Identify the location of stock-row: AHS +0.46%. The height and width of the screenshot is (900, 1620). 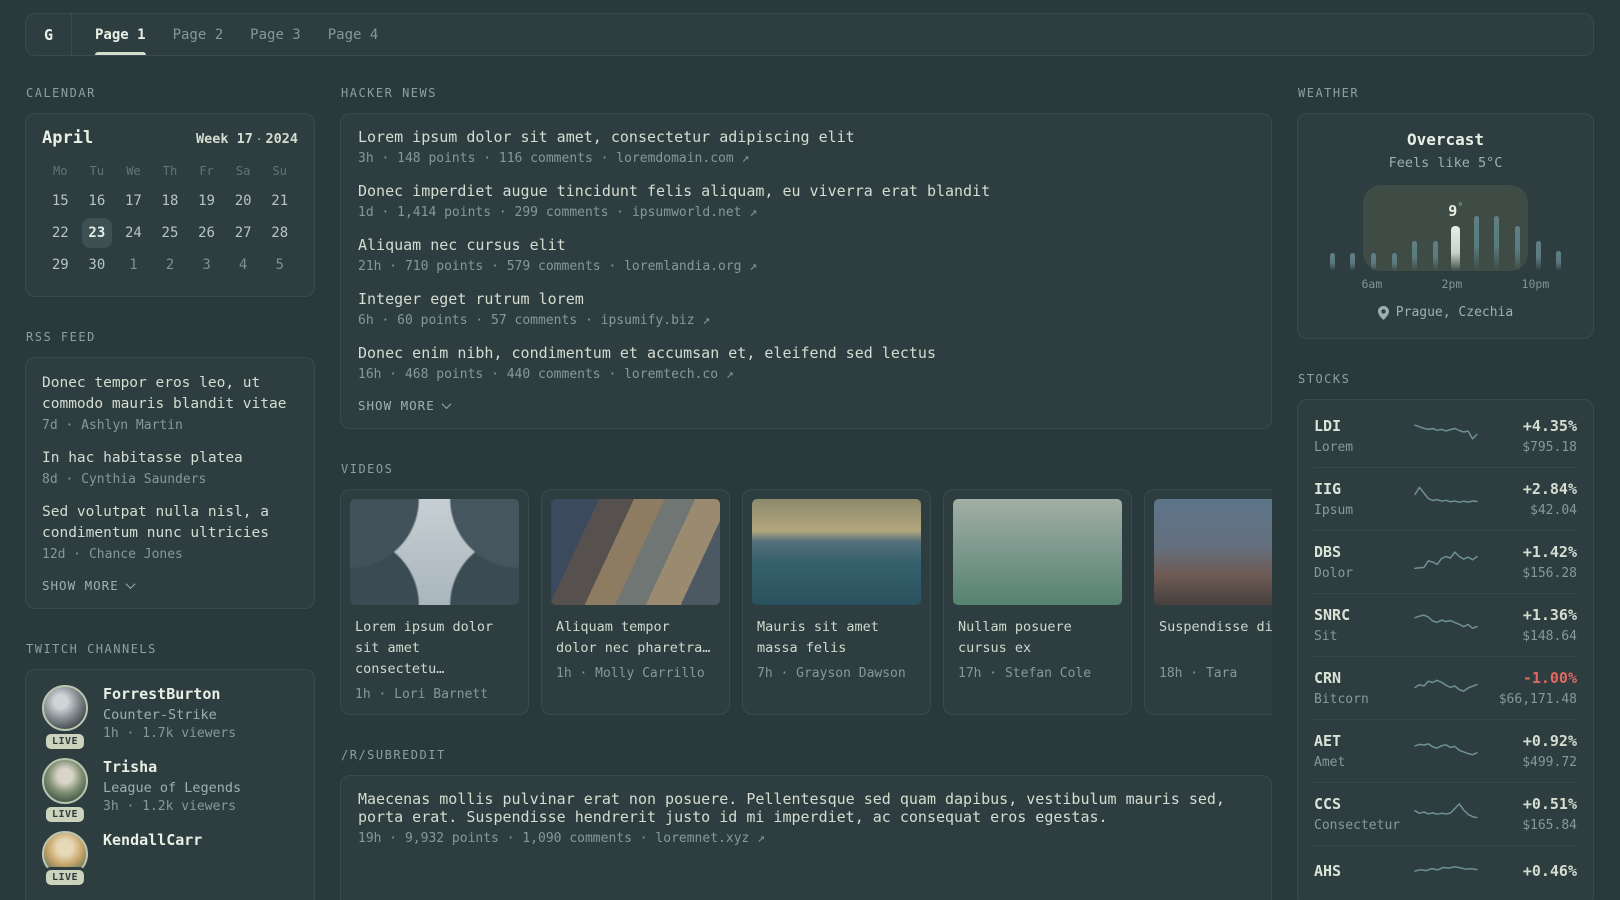
(1445, 872).